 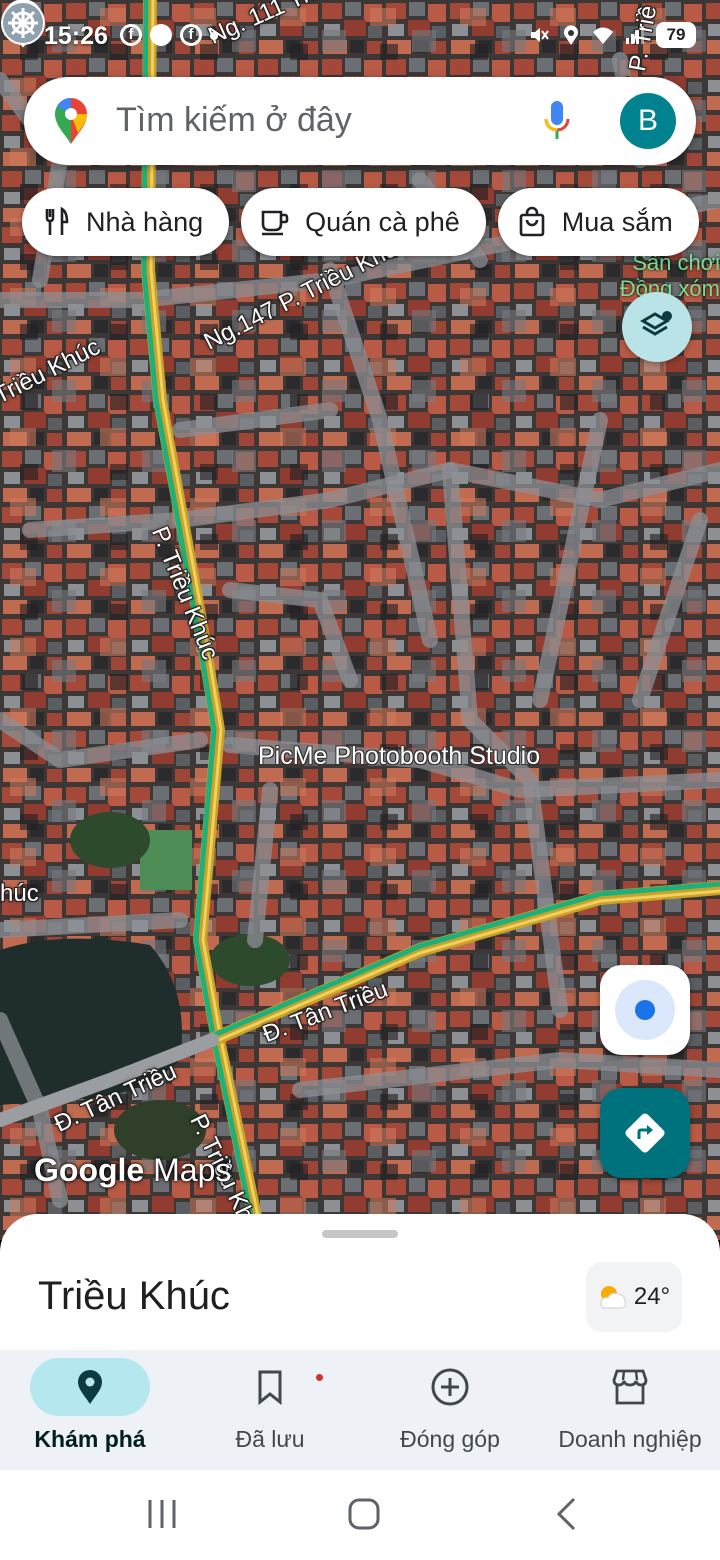 I want to click on explore-pin-icon, so click(x=90, y=1387).